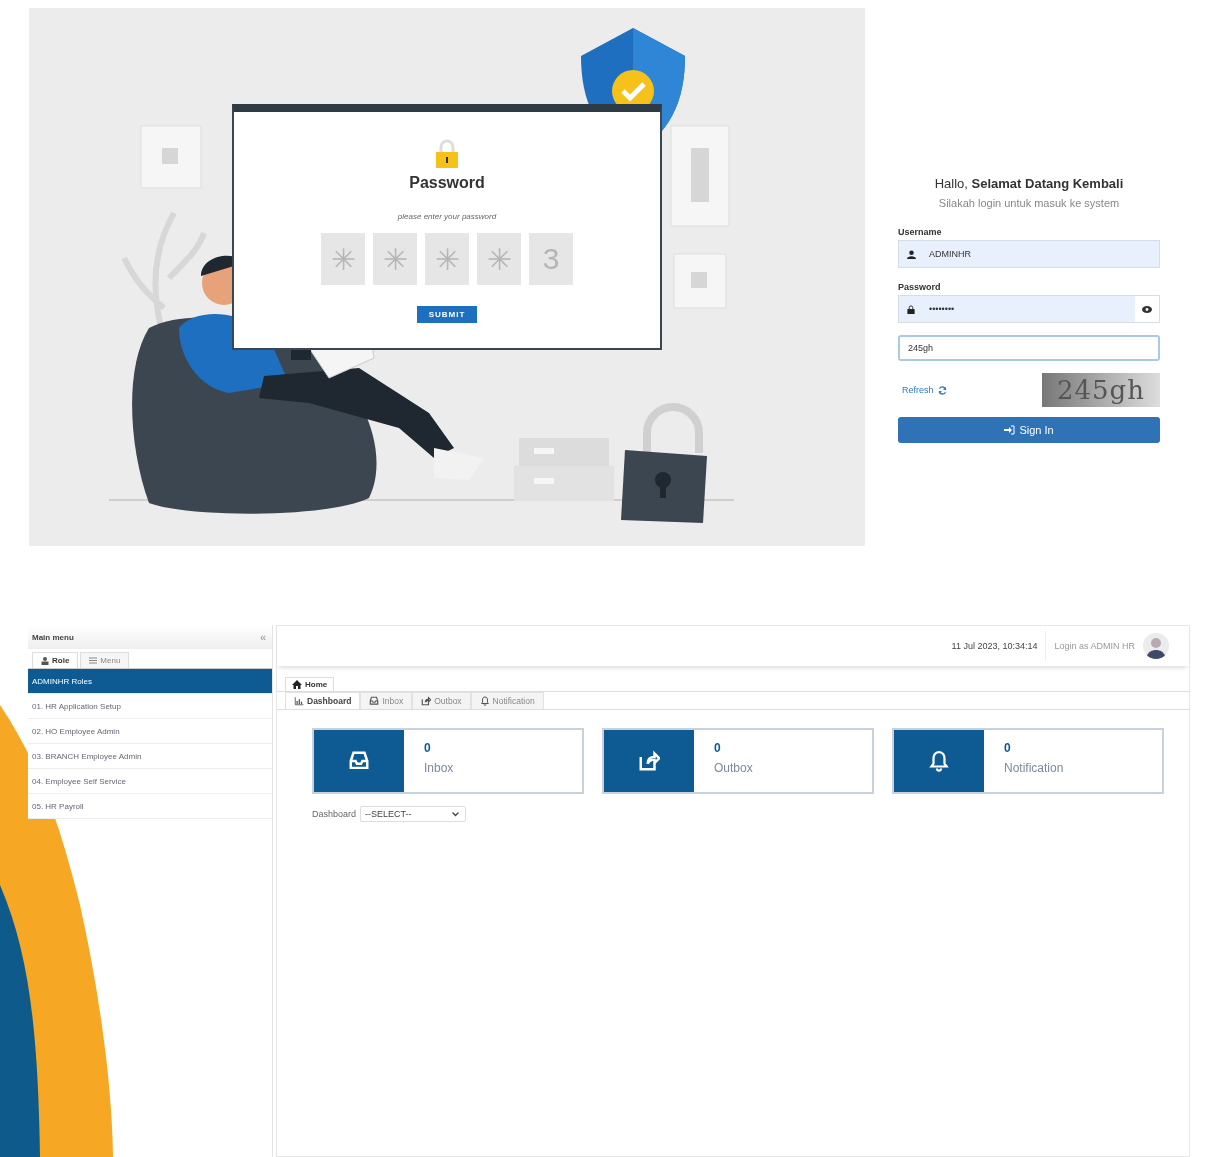  Describe the element at coordinates (1029, 348) in the screenshot. I see `captcha-input-field: 245gh` at that location.